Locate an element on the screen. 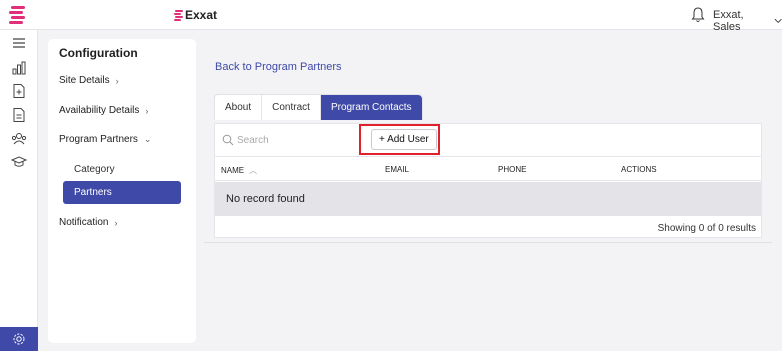  empty-state-row: No record found is located at coordinates (488, 199).